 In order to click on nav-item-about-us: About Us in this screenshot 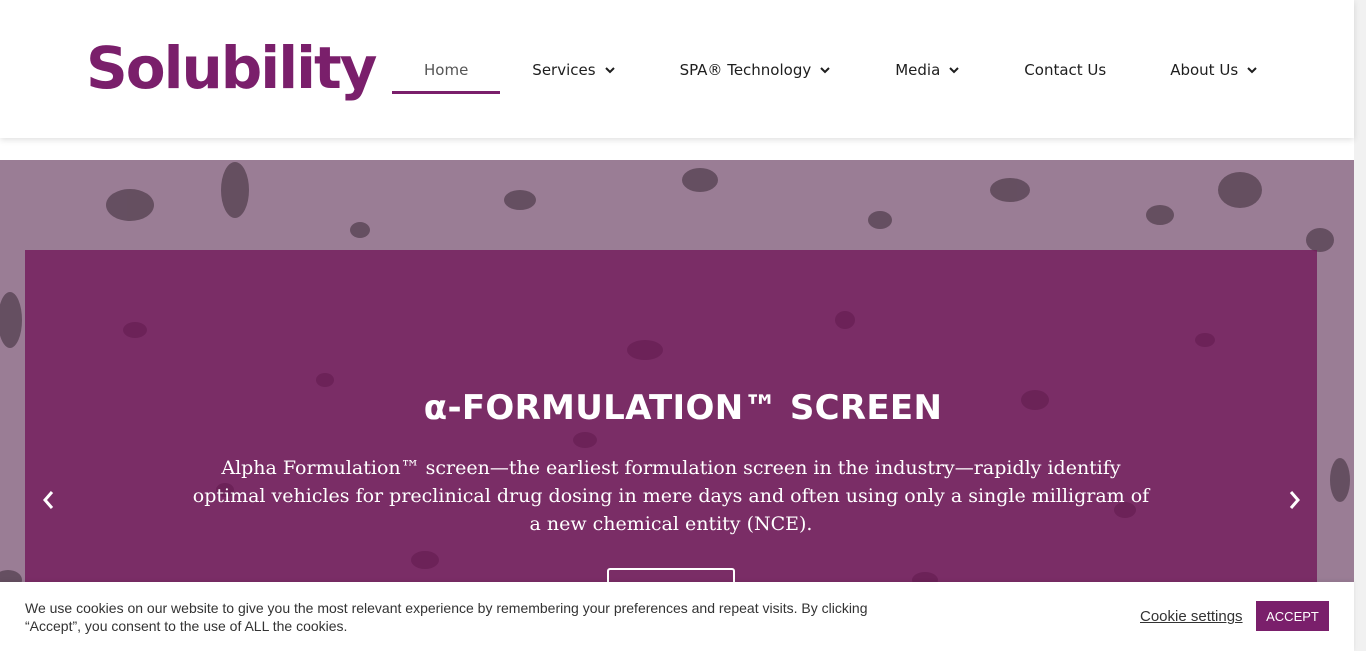, I will do `click(1214, 70)`.